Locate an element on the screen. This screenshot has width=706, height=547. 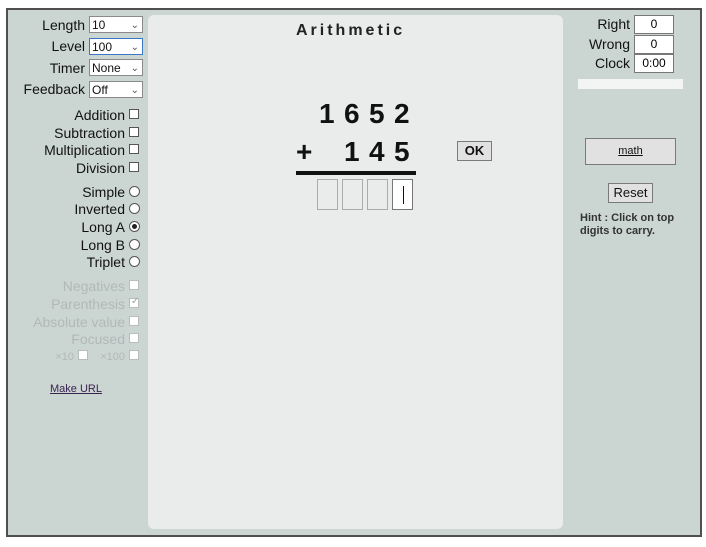
wrong-label: Wrong is located at coordinates (609, 44).